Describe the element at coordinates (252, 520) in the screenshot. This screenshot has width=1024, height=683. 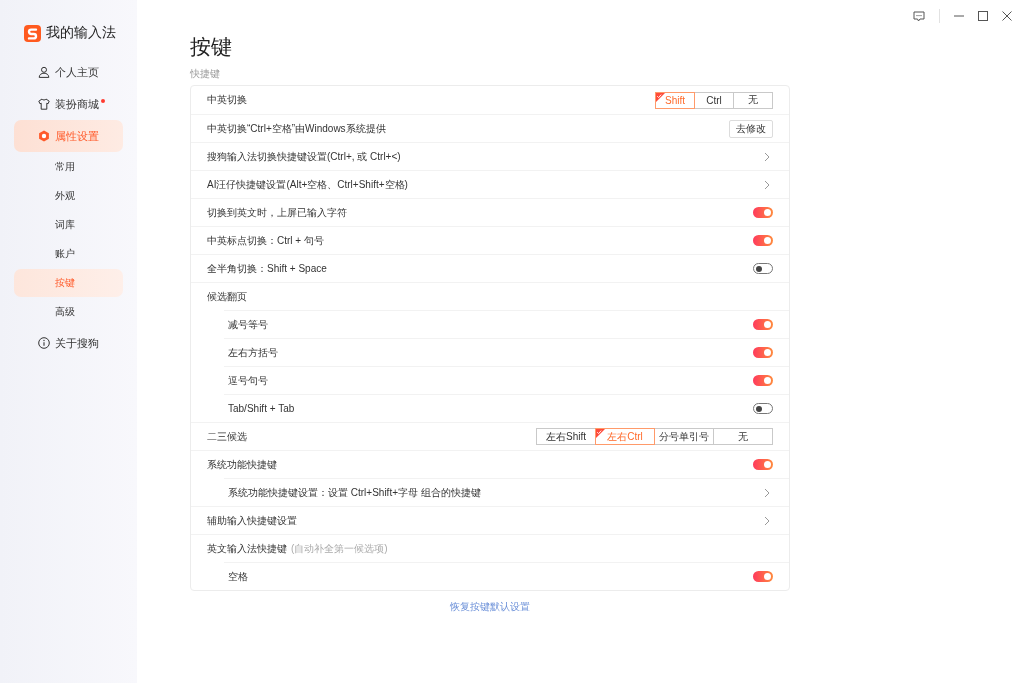
I see `setting-label: 辅助输入快捷键设置` at that location.